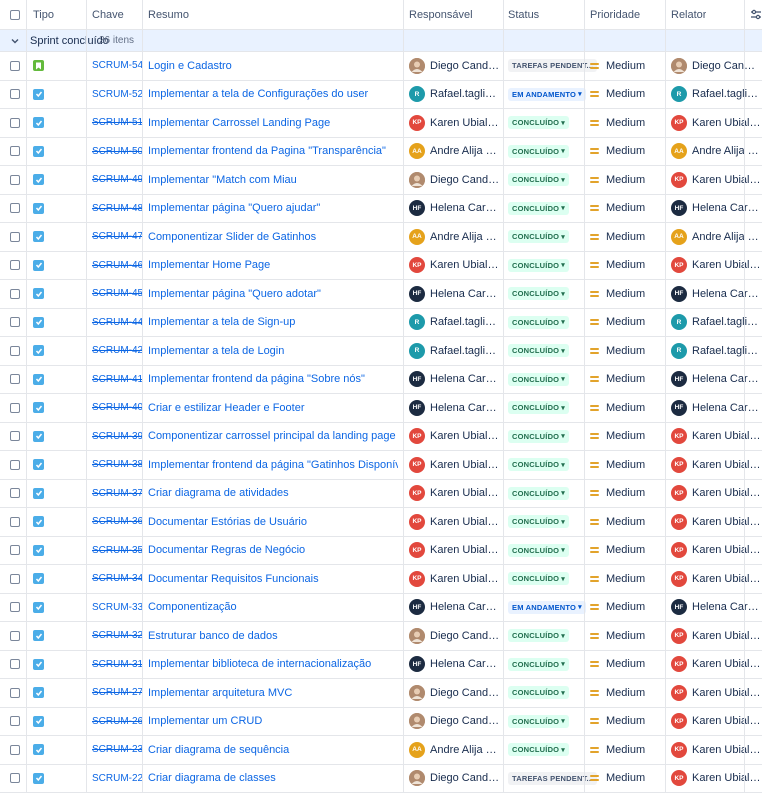 This screenshot has width=762, height=793. Describe the element at coordinates (15, 14) in the screenshot. I see `select-all-checkbox` at that location.